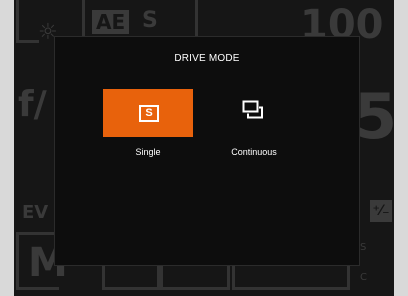  Describe the element at coordinates (150, 20) in the screenshot. I see `metering-s-icon: S` at that location.